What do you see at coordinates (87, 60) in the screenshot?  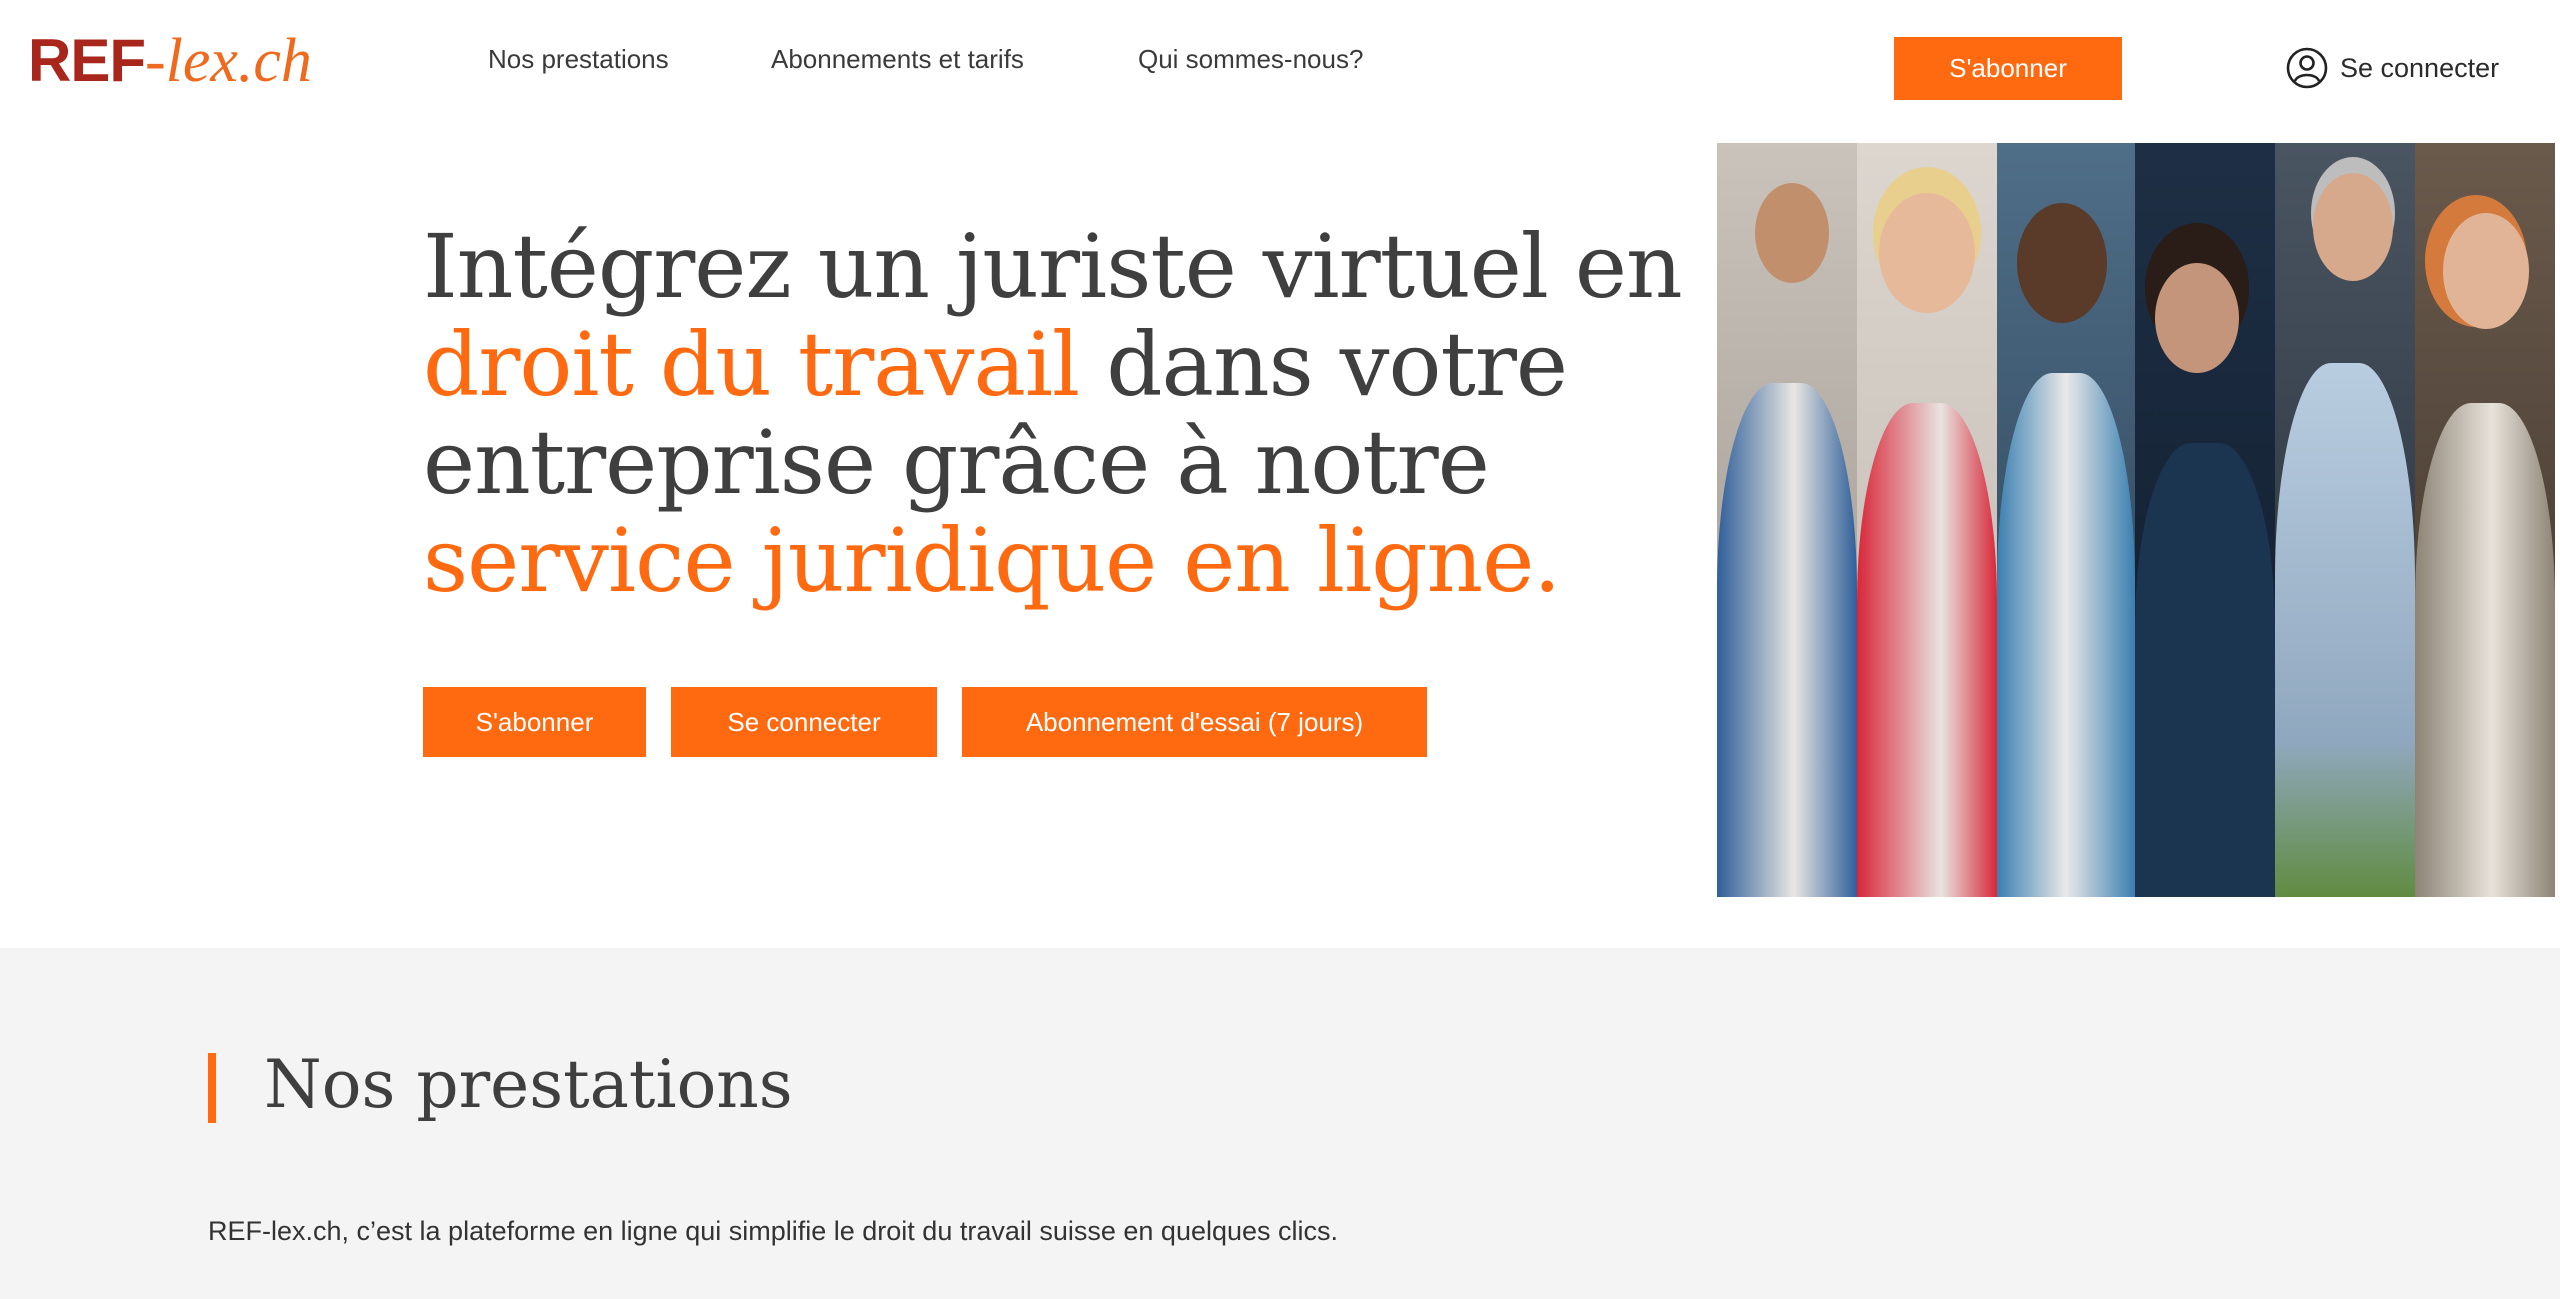 I see `logo-ref-text: REF` at bounding box center [87, 60].